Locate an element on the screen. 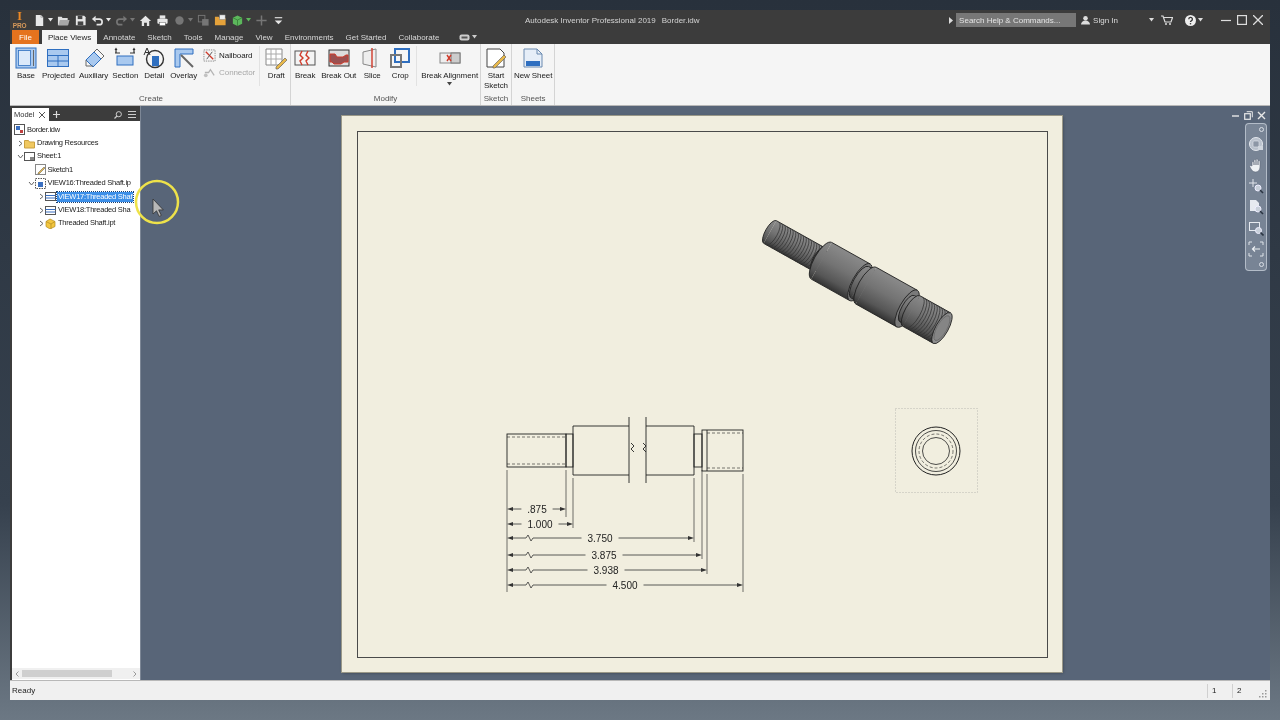 The width and height of the screenshot is (1280, 720). zoom-icon is located at coordinates (1256, 186).